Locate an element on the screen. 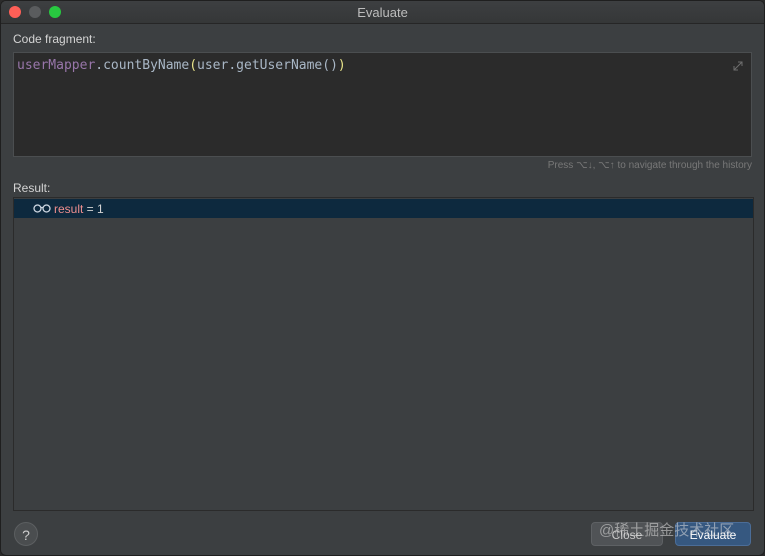 This screenshot has width=765, height=556. help-button: ? is located at coordinates (26, 534).